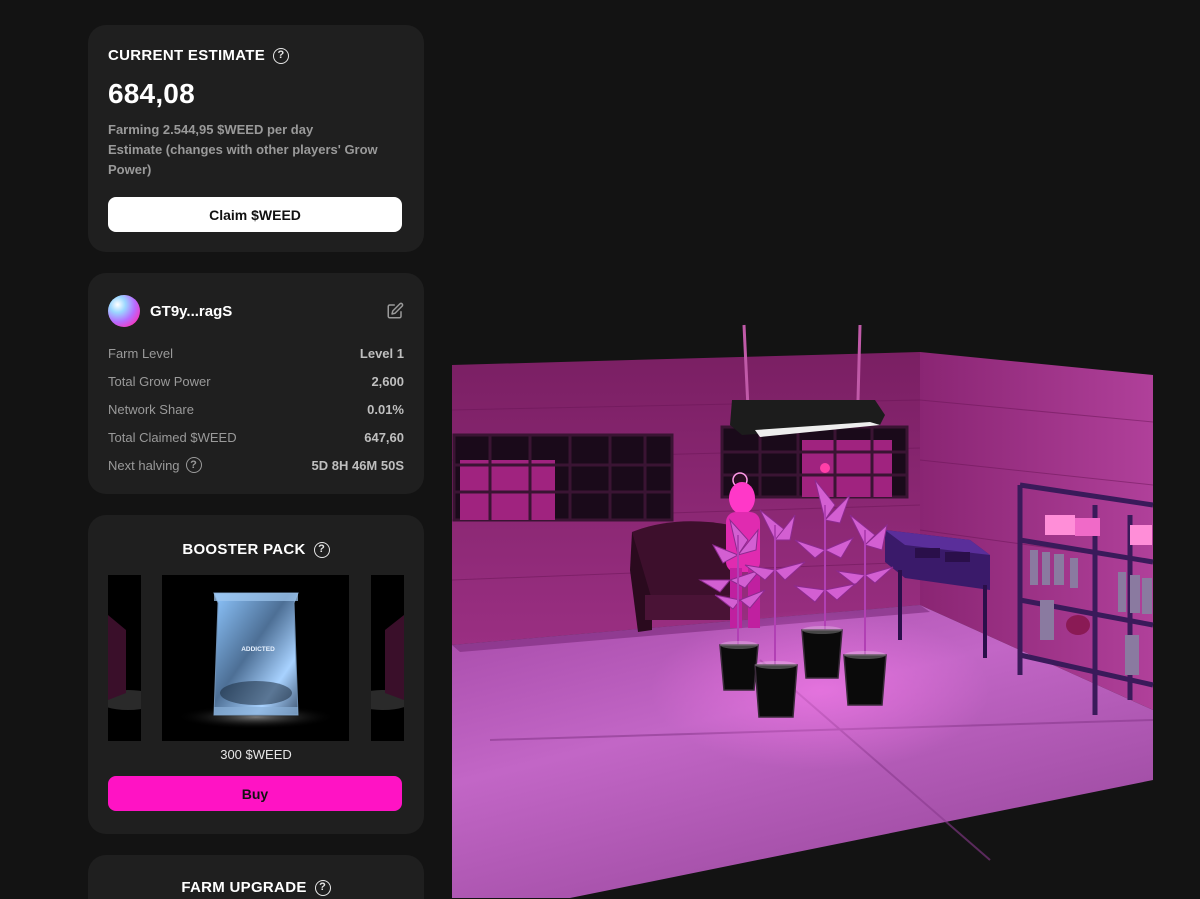  I want to click on booster-carousel: ADDICTED, so click(256, 658).